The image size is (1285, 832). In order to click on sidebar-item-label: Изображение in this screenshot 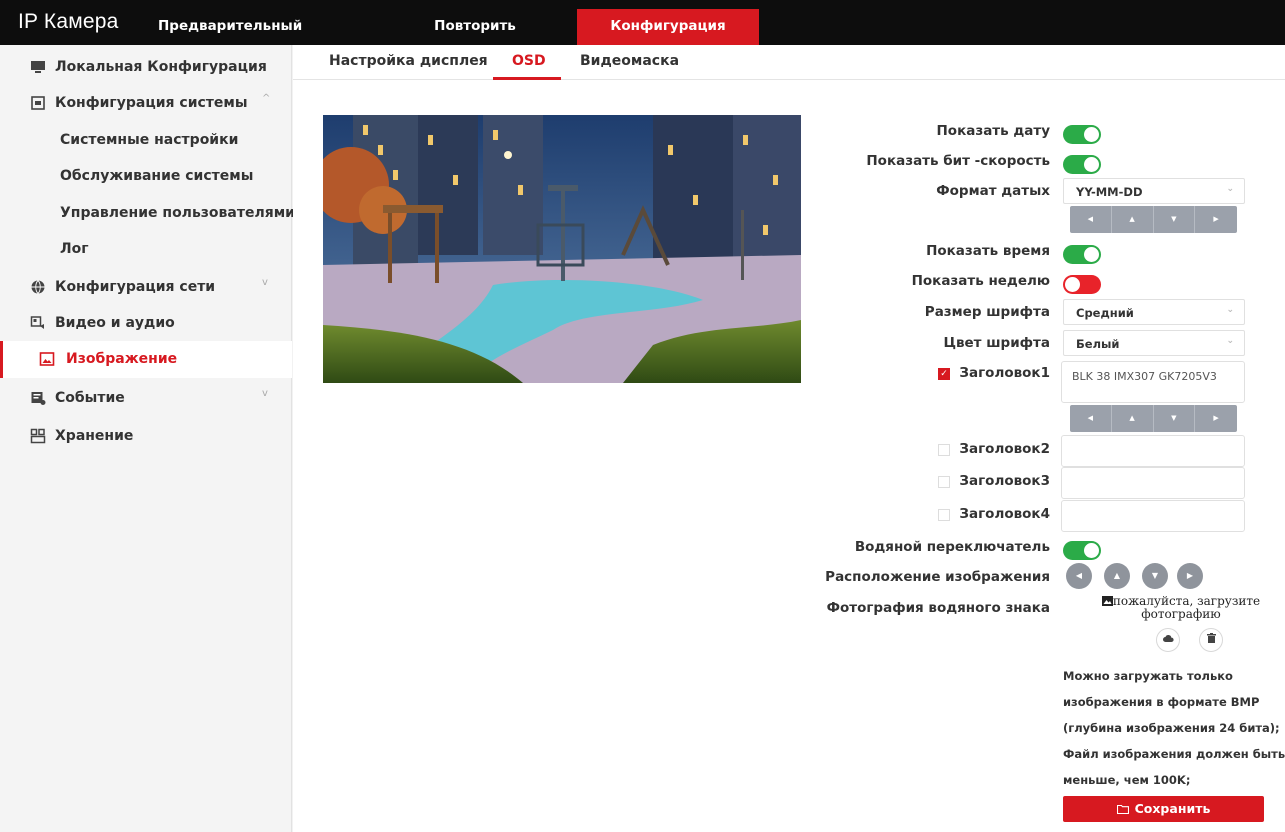, I will do `click(122, 359)`.